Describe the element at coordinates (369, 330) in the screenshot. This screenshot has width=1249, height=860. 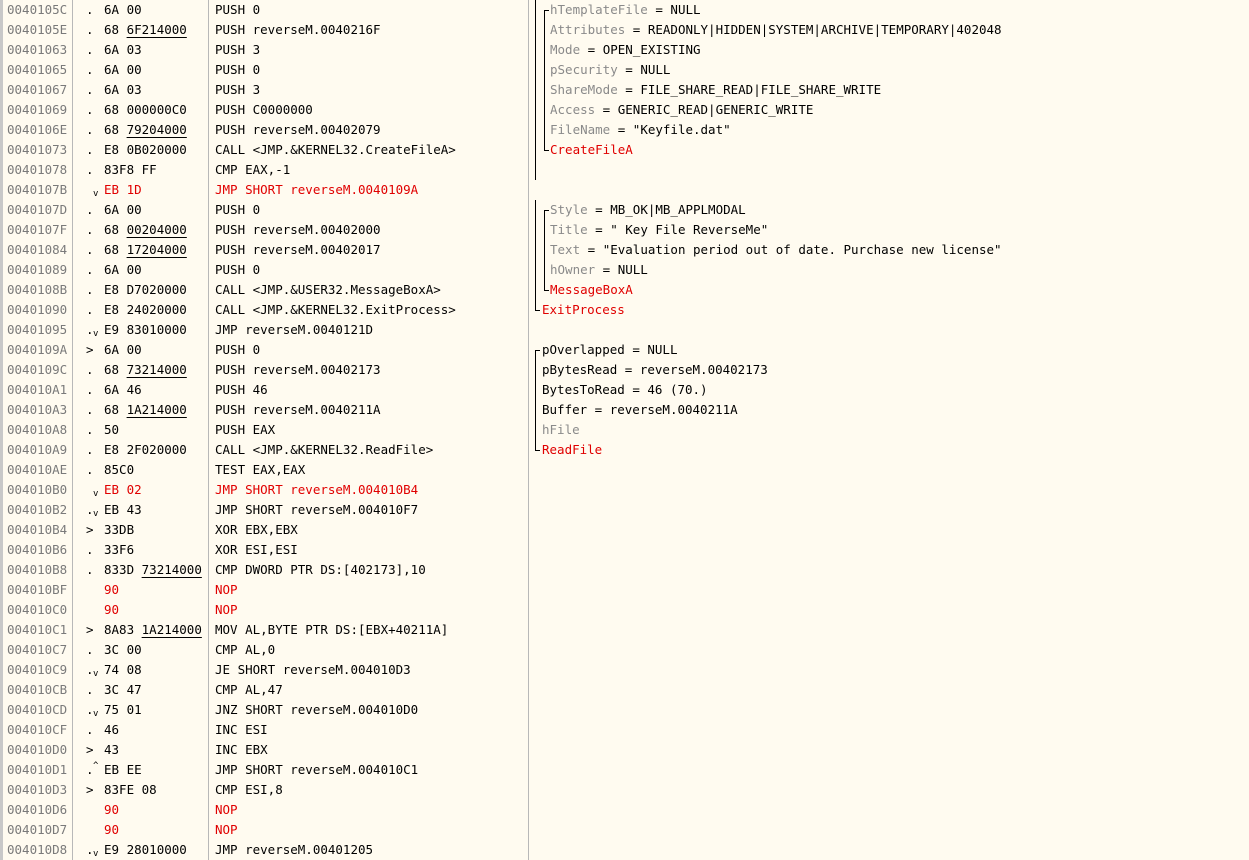
I see `instruction-cell: JMP reverseM.0040121D` at that location.